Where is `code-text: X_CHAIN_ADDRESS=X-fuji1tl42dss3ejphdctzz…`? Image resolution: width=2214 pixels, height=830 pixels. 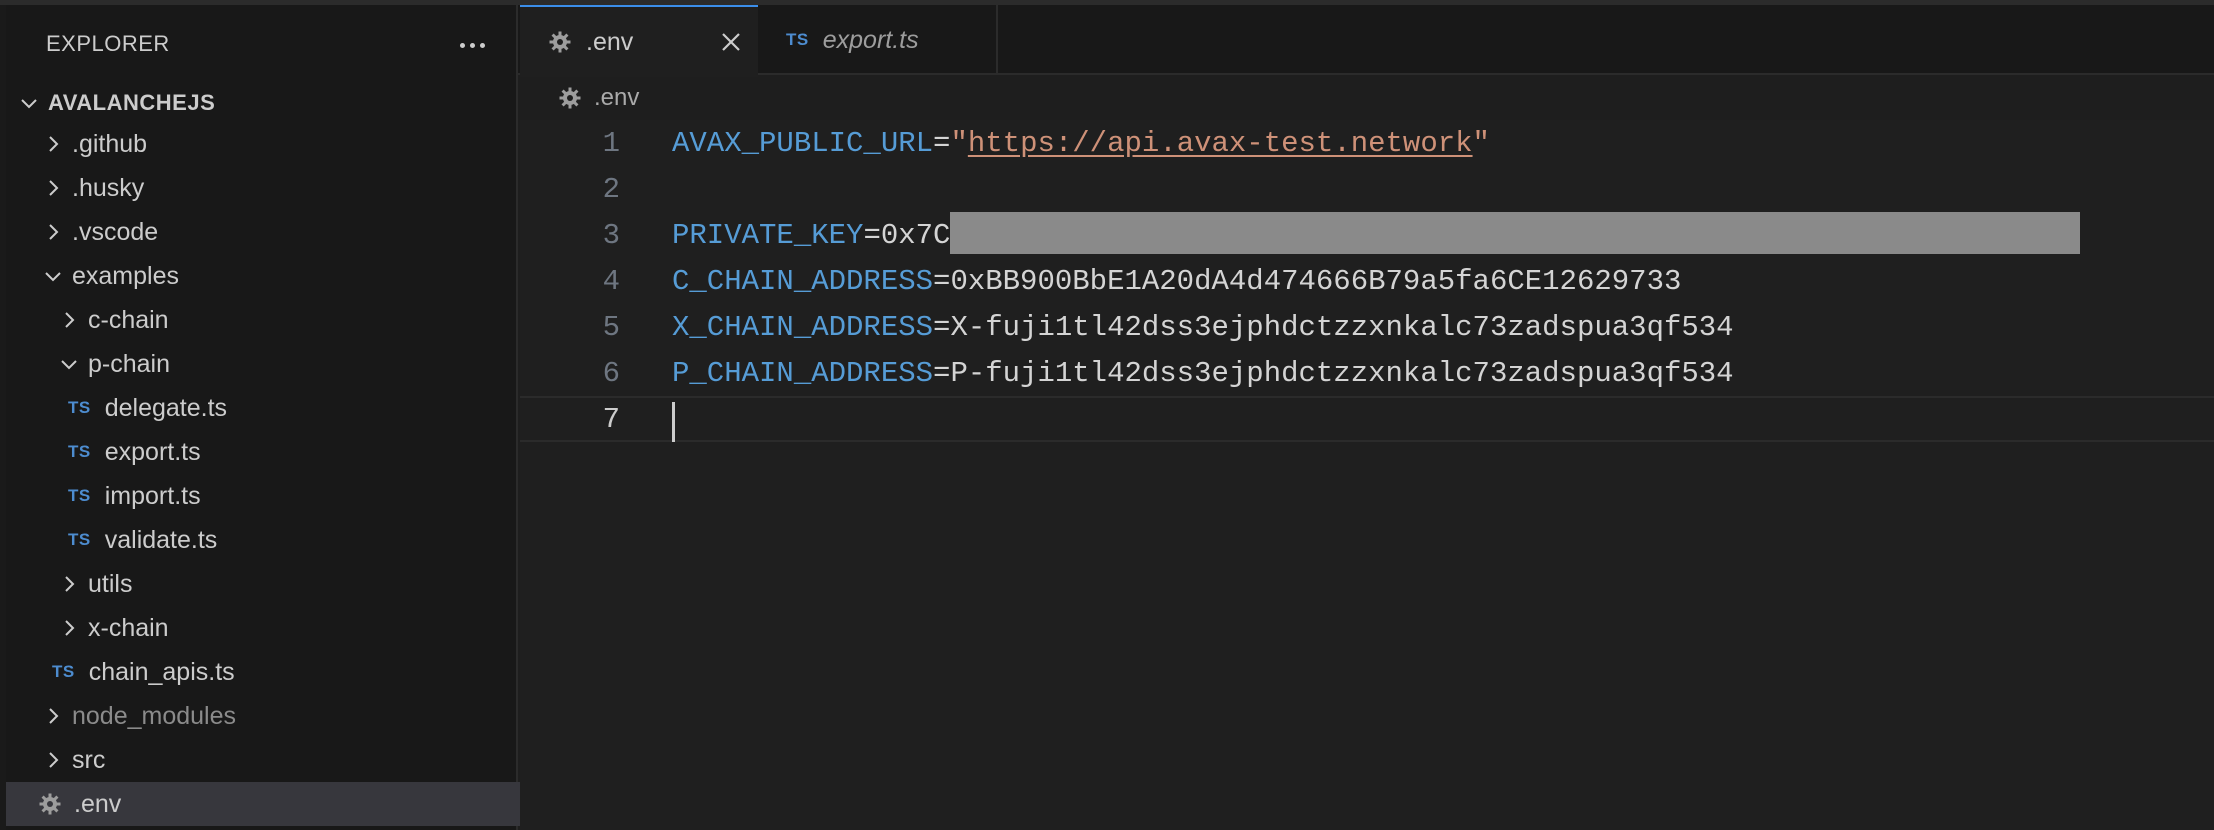 code-text: X_CHAIN_ADDRESS=X-fuji1tl42dss3ejphdctzz… is located at coordinates (1203, 327).